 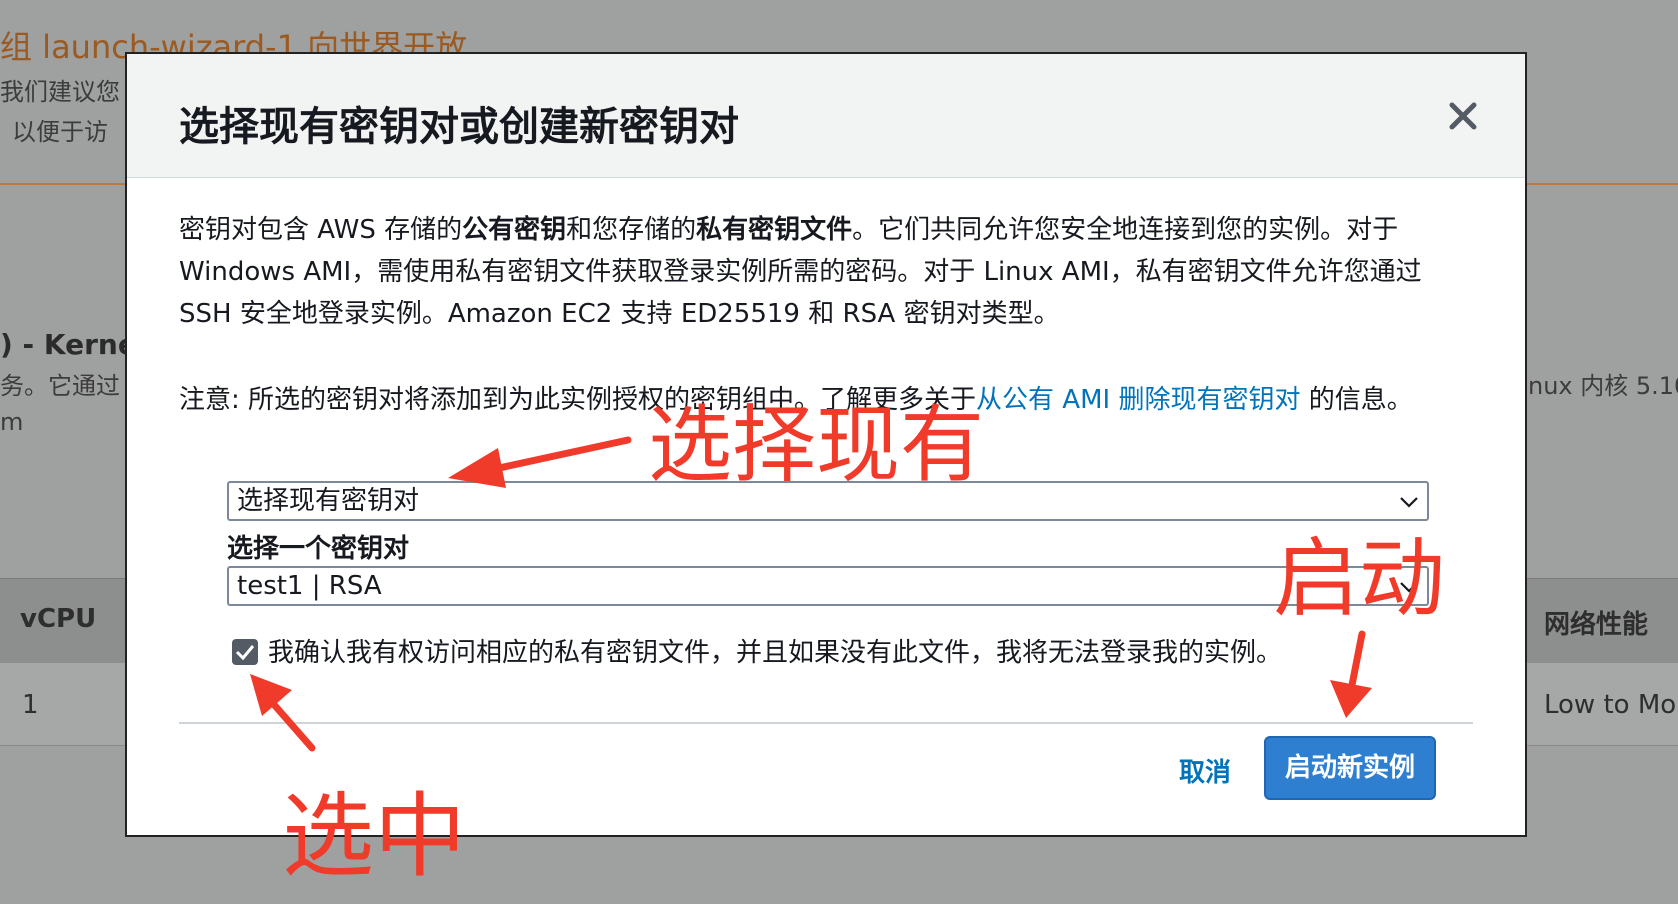 I want to click on keypair-value: test1 | RSA, so click(x=309, y=586).